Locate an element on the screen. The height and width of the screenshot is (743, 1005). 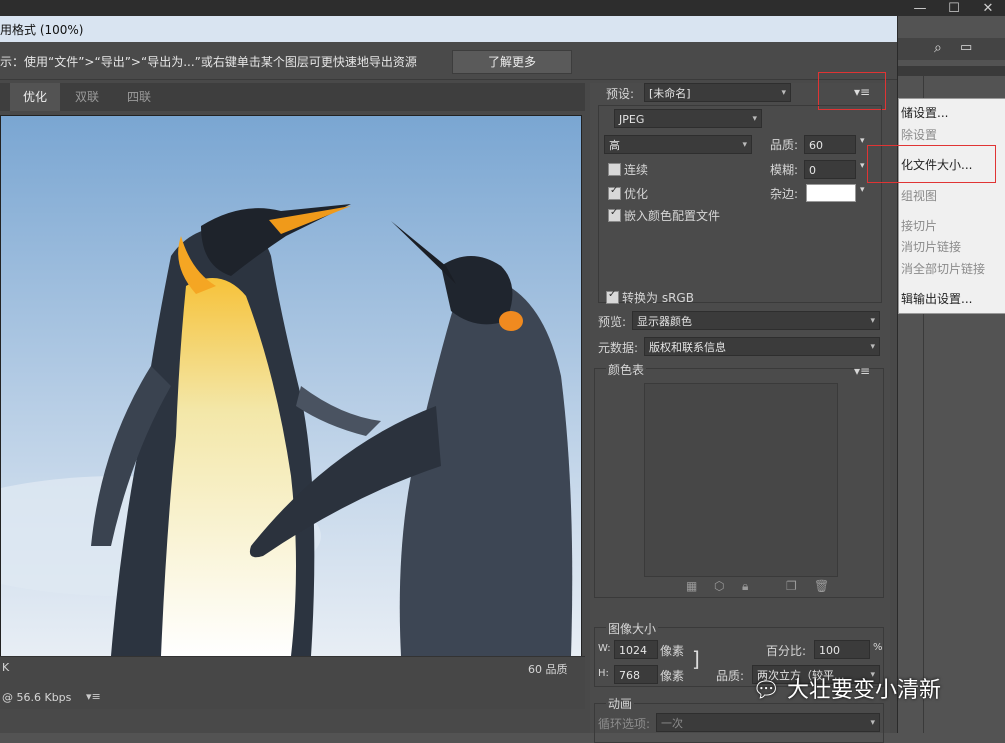
quality-text: 60 品质 is located at coordinates (548, 669).